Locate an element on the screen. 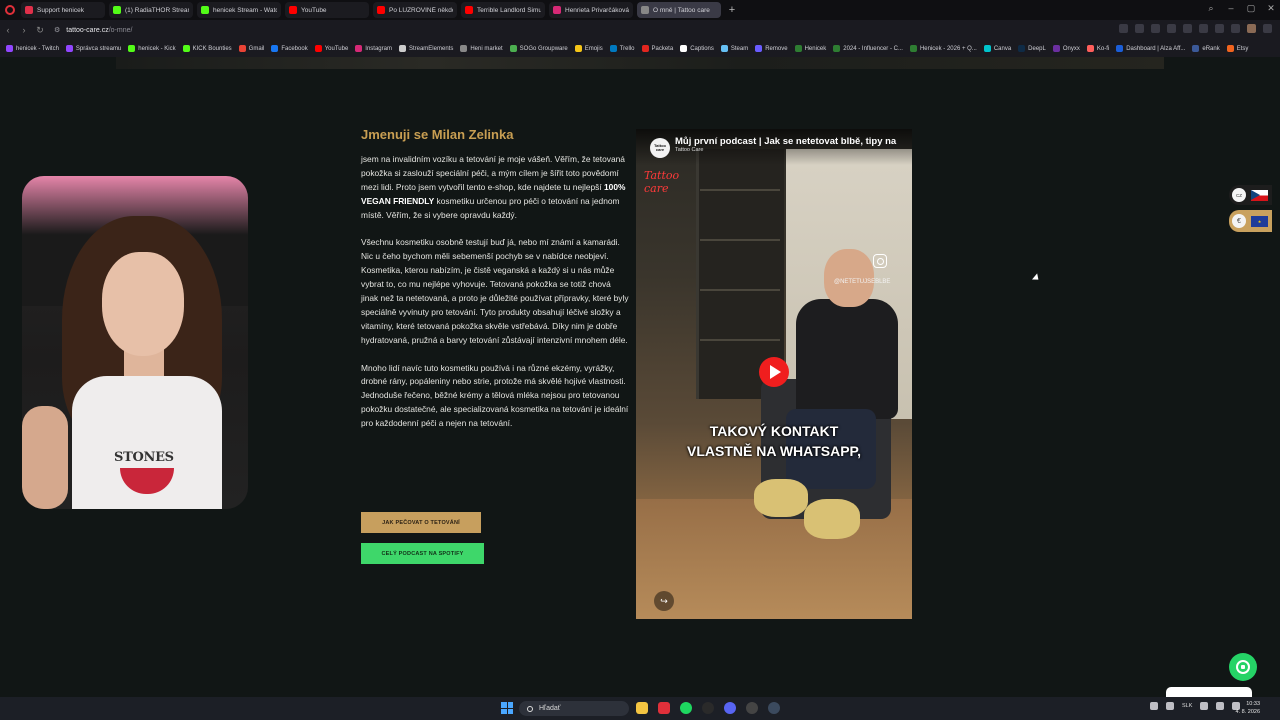 This screenshot has width=1280, height=720. browser-tab: (1) RadiaTHOR Stream - Y is located at coordinates (151, 10).